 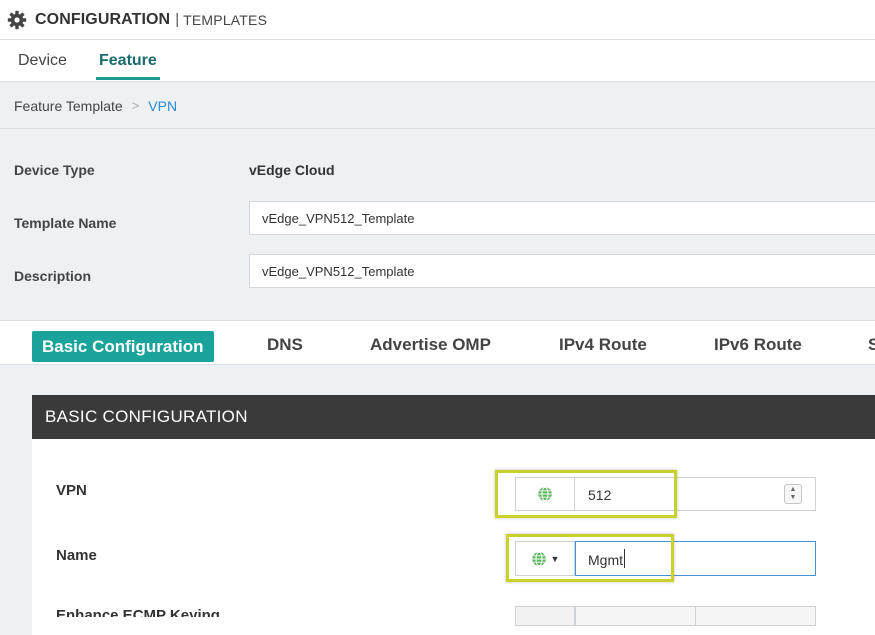 I want to click on enhance-ecmp-label-text: Enhance ECMP Keying, so click(x=138, y=612).